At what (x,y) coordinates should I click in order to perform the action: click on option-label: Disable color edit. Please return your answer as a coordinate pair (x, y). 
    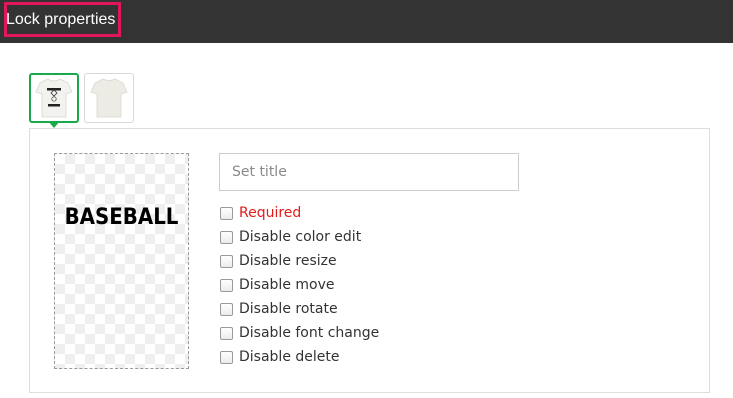
    Looking at the image, I should click on (300, 237).